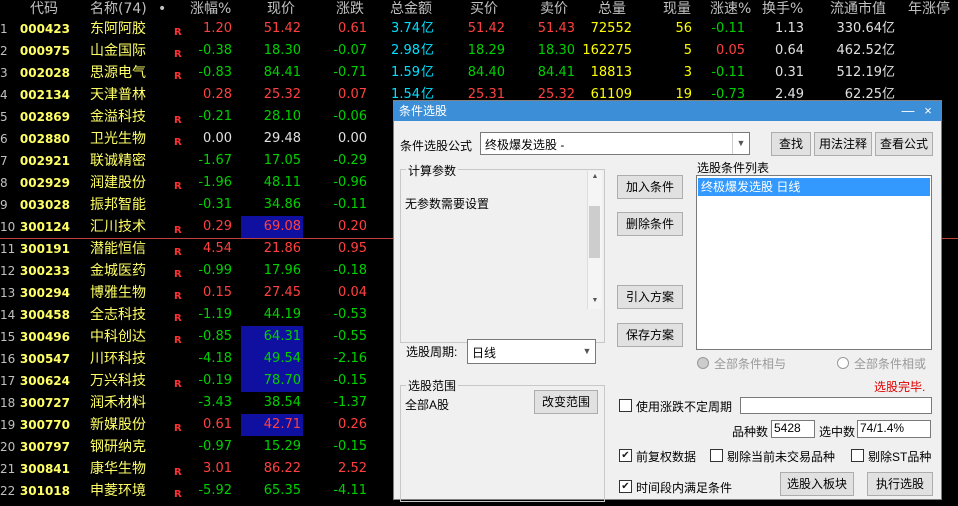 The height and width of the screenshot is (506, 958). Describe the element at coordinates (611, 28) in the screenshot. I see `cell-vol: 72552` at that location.